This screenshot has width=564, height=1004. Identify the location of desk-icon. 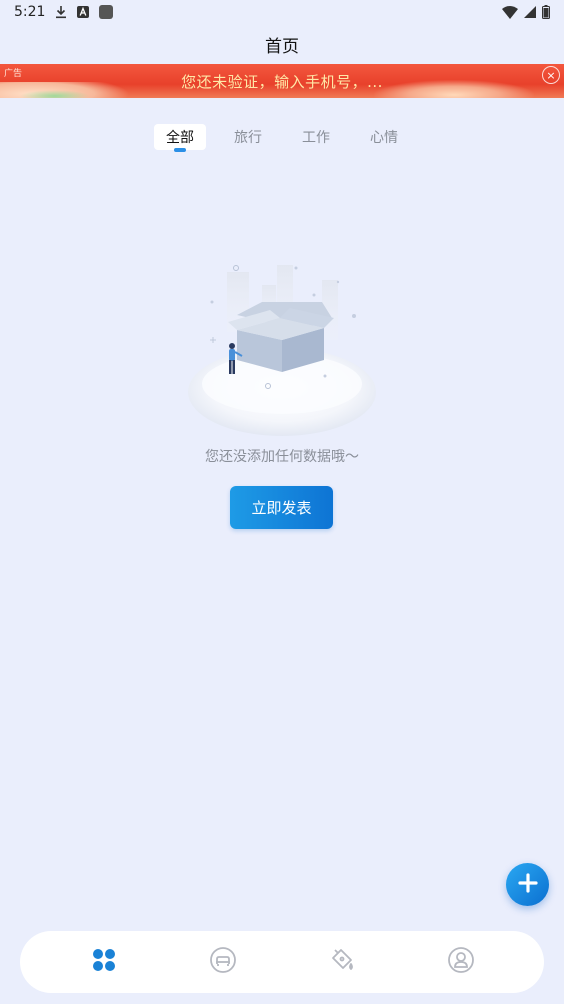
(223, 962).